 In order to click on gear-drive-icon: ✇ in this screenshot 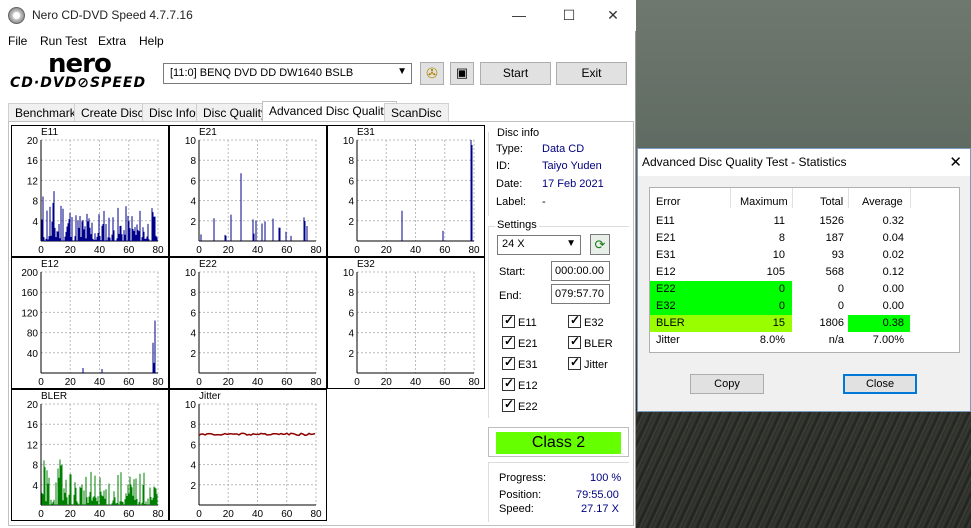, I will do `click(432, 73)`.